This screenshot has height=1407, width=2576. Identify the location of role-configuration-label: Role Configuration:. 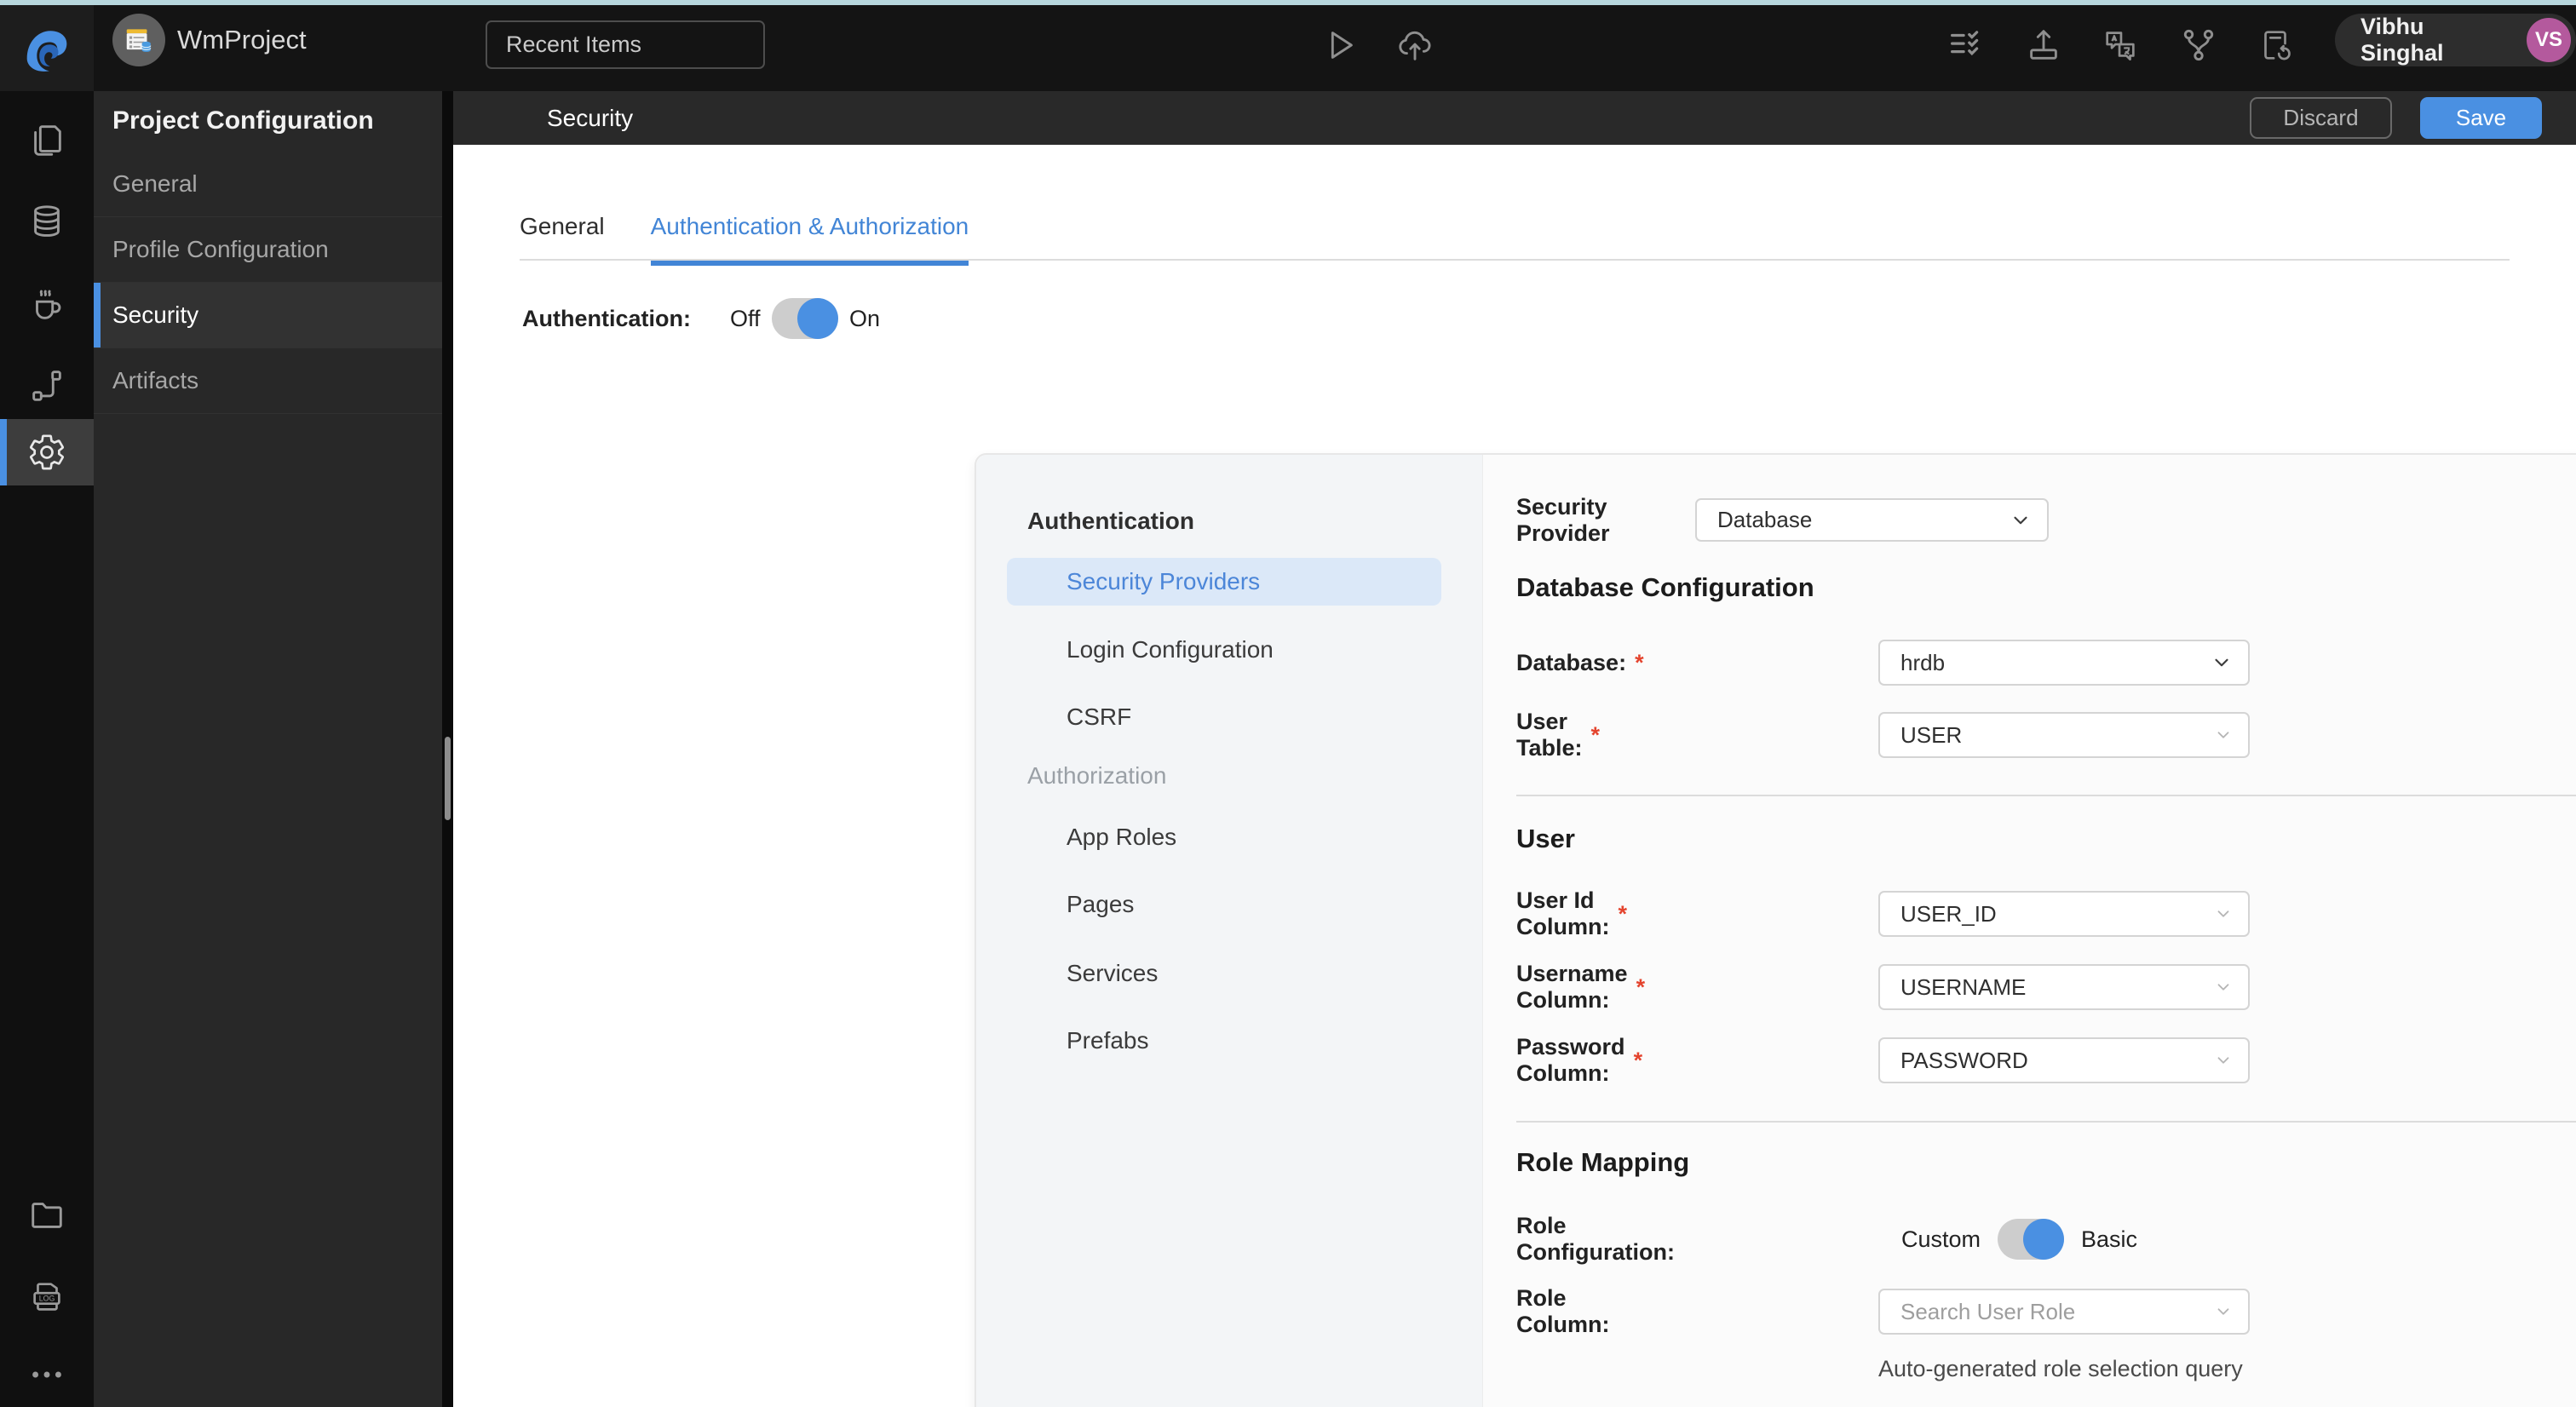
(1596, 1239).